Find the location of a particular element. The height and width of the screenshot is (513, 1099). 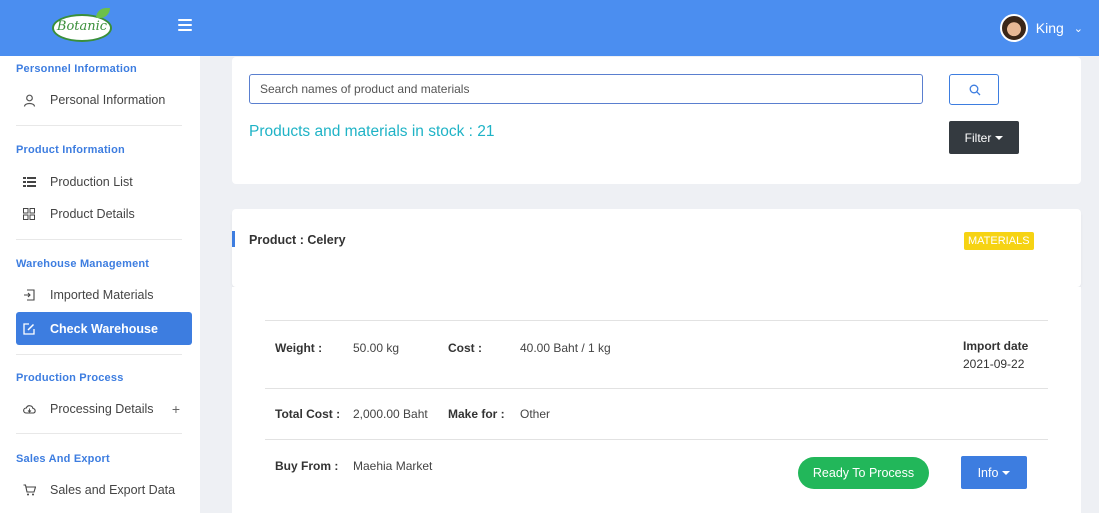

search-input is located at coordinates (586, 89).